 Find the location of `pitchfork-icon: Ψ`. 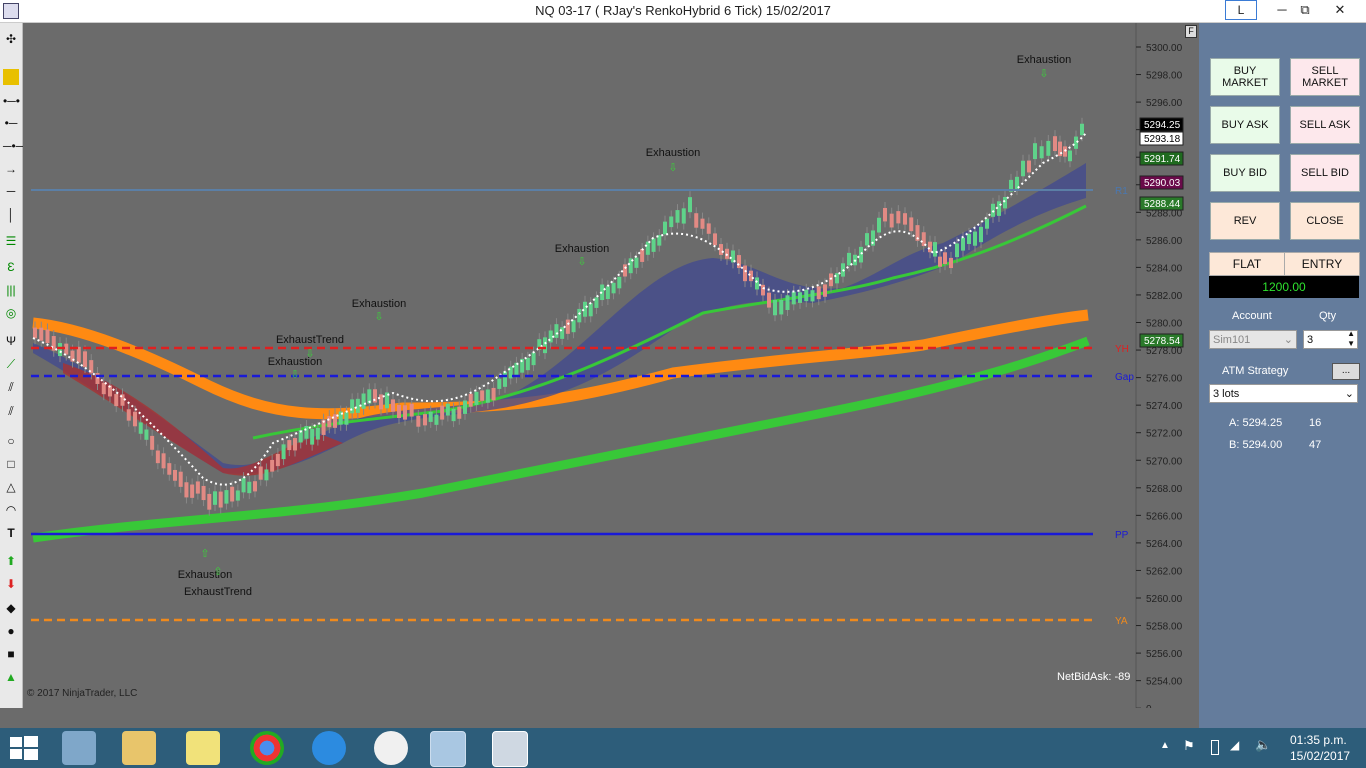

pitchfork-icon: Ψ is located at coordinates (11, 341).